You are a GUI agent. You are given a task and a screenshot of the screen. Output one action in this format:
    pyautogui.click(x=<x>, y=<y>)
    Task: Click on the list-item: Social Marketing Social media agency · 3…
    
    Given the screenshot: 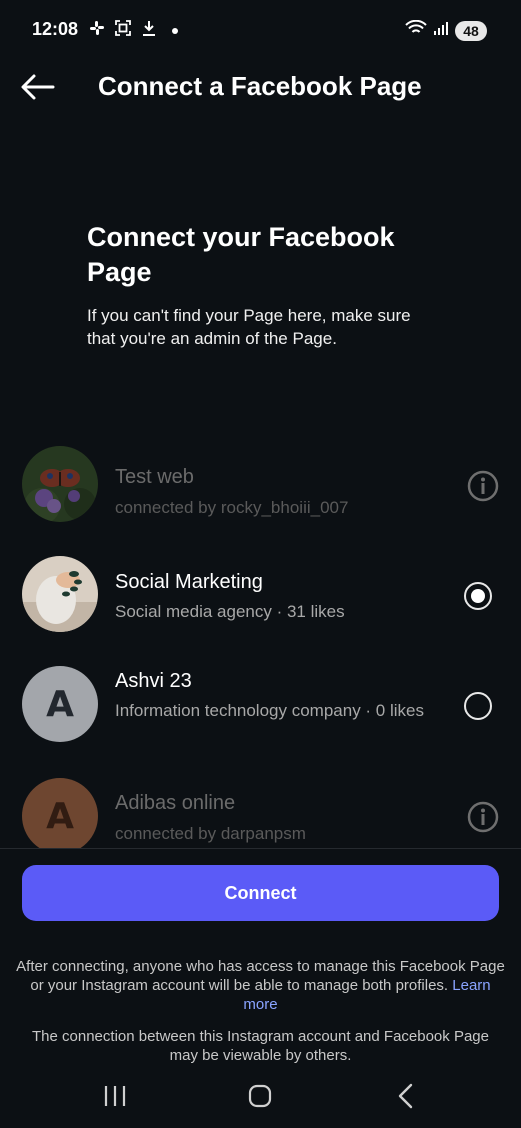 What is the action you would take?
    pyautogui.click(x=260, y=596)
    